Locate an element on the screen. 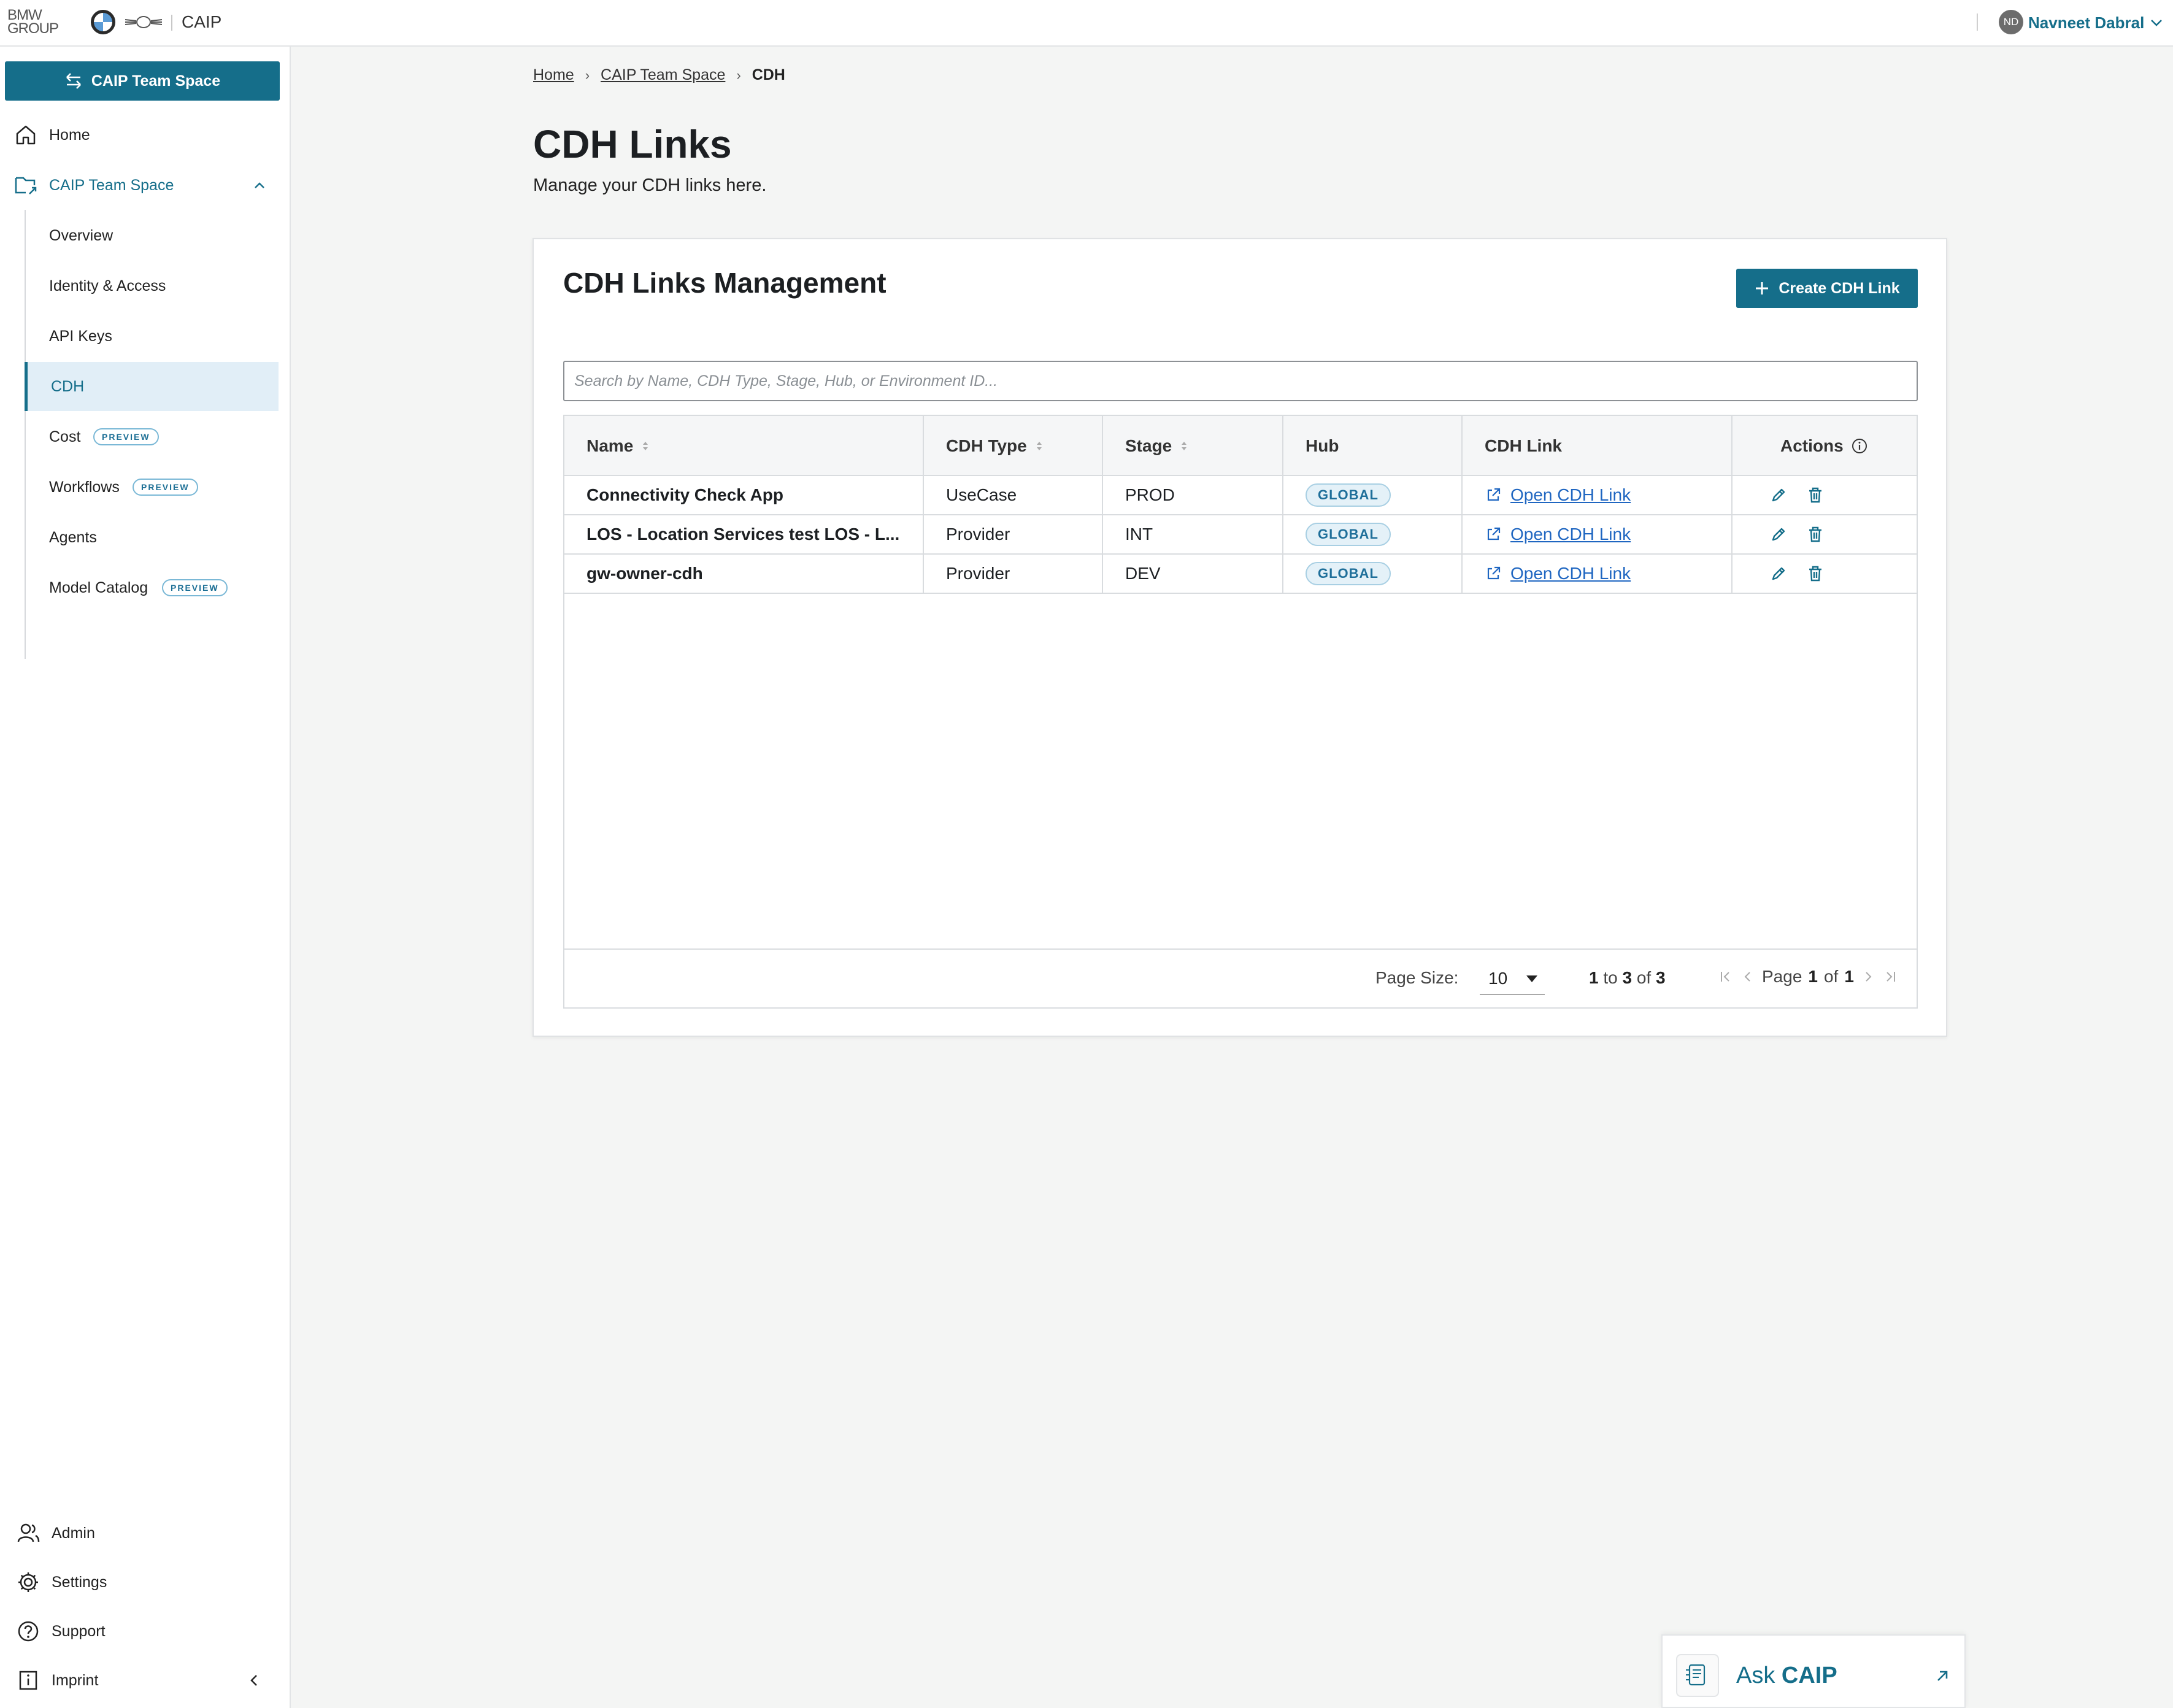 The height and width of the screenshot is (1708, 2173). sidebar-item-overview: Overview is located at coordinates (153, 236).